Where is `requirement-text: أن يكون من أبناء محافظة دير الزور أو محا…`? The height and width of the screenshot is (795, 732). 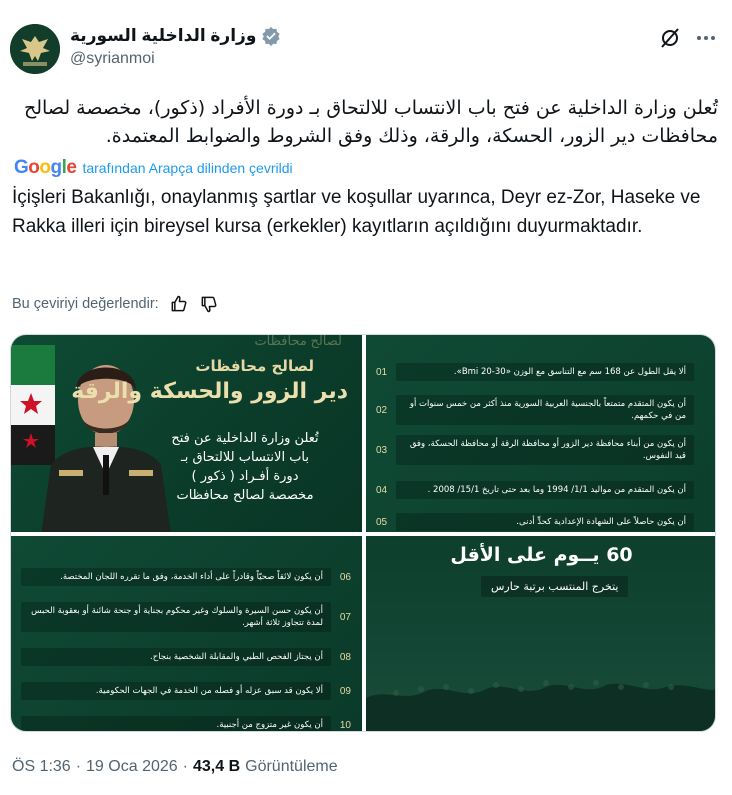 requirement-text: أن يكون من أبناء محافظة دير الزور أو محا… is located at coordinates (545, 450).